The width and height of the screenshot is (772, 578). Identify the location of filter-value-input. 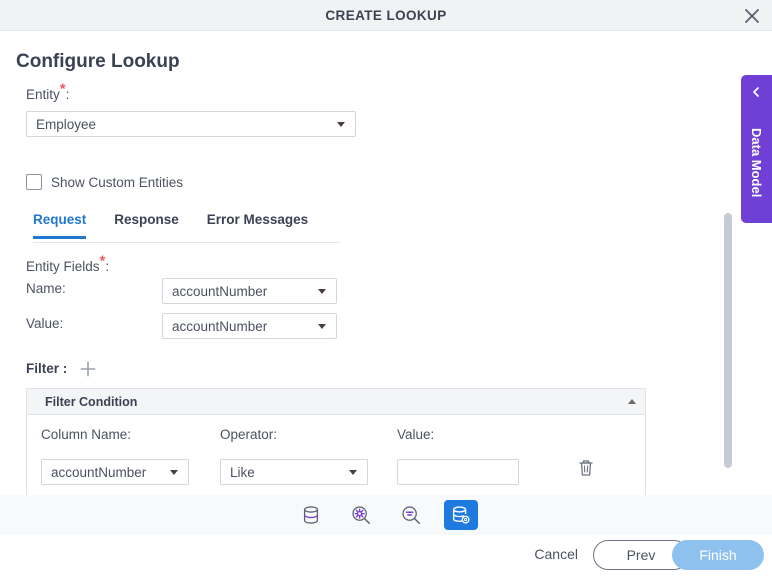
(458, 472).